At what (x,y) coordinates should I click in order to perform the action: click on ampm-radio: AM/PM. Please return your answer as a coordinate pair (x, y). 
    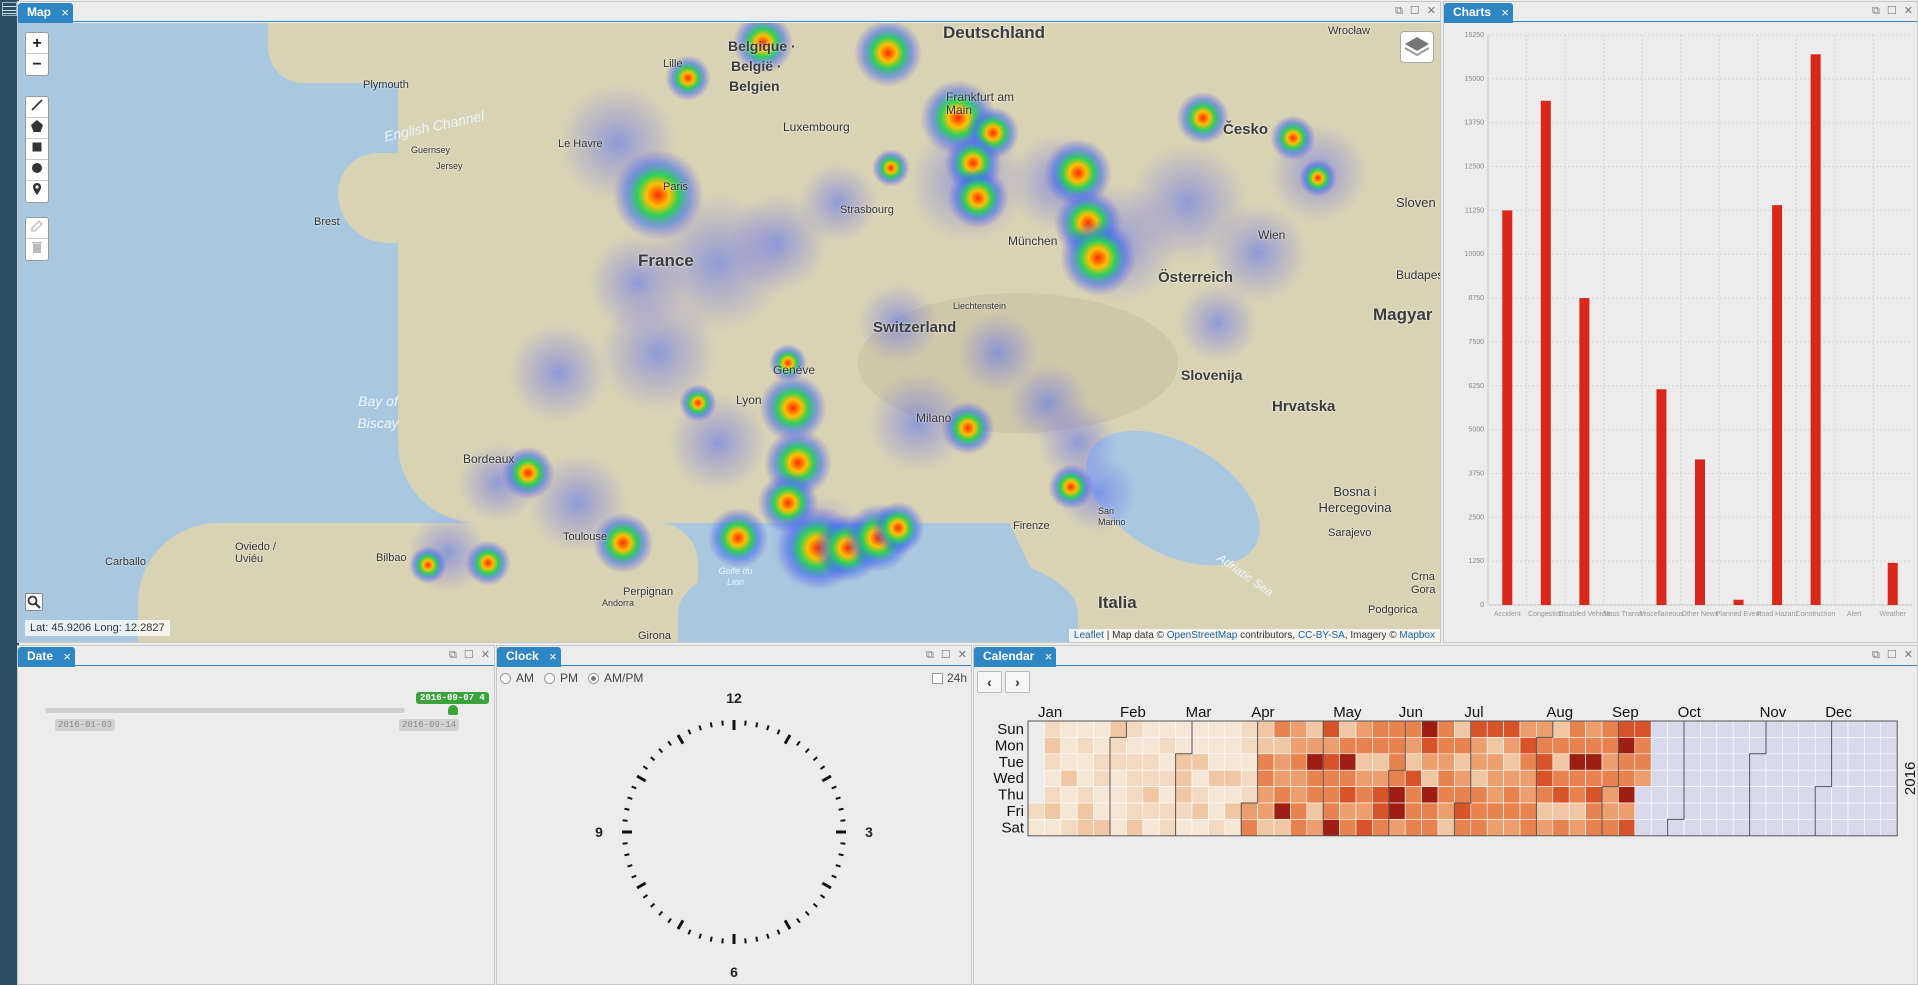
    Looking at the image, I should click on (615, 678).